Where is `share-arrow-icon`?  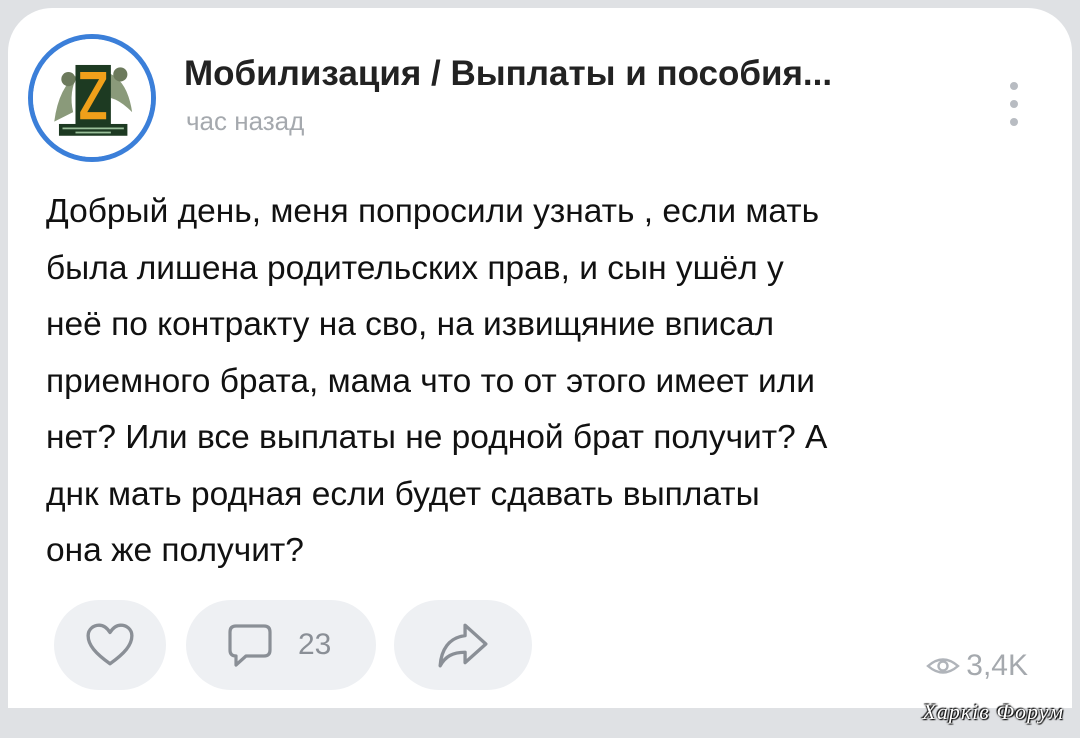
share-arrow-icon is located at coordinates (463, 645).